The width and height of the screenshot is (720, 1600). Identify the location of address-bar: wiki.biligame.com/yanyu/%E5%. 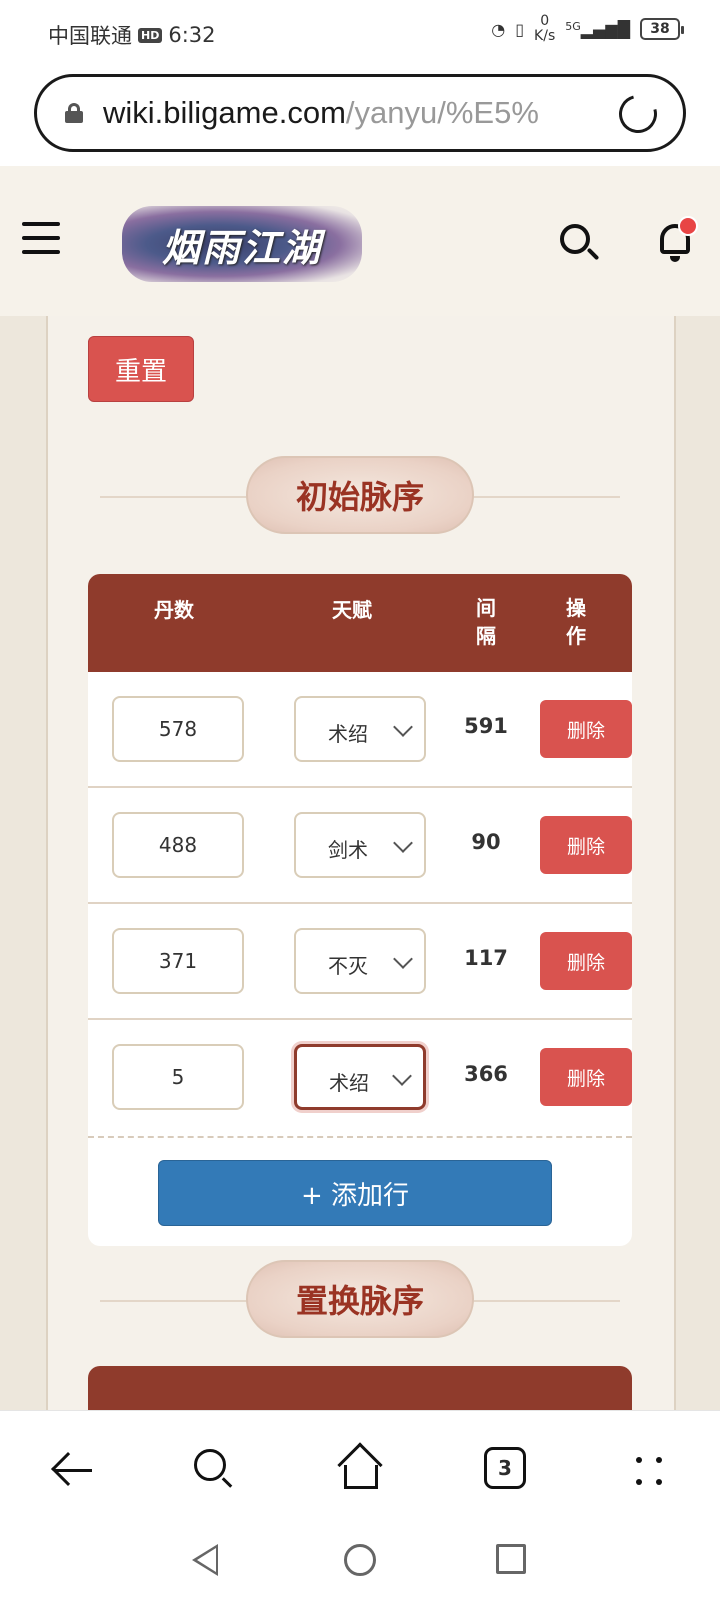
(360, 113).